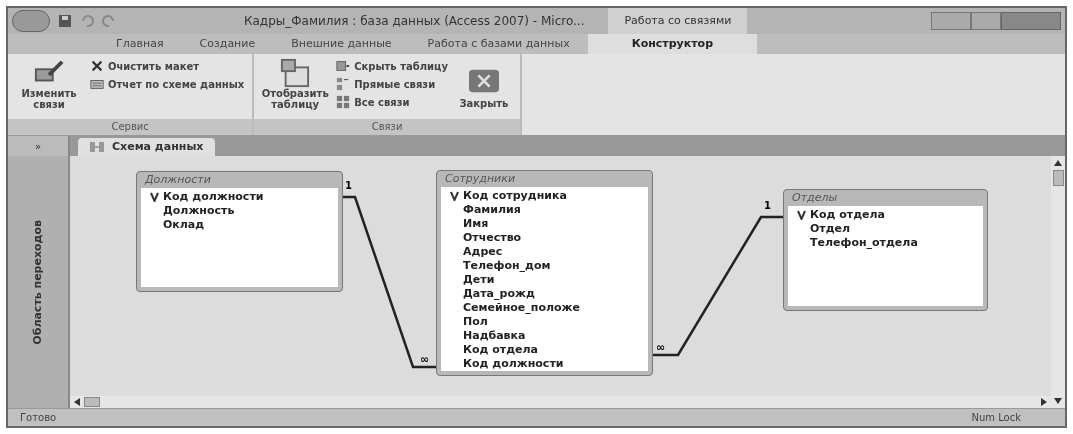 This screenshot has height=434, width=1073. I want to click on status-indicator: Num Lock, so click(996, 418).